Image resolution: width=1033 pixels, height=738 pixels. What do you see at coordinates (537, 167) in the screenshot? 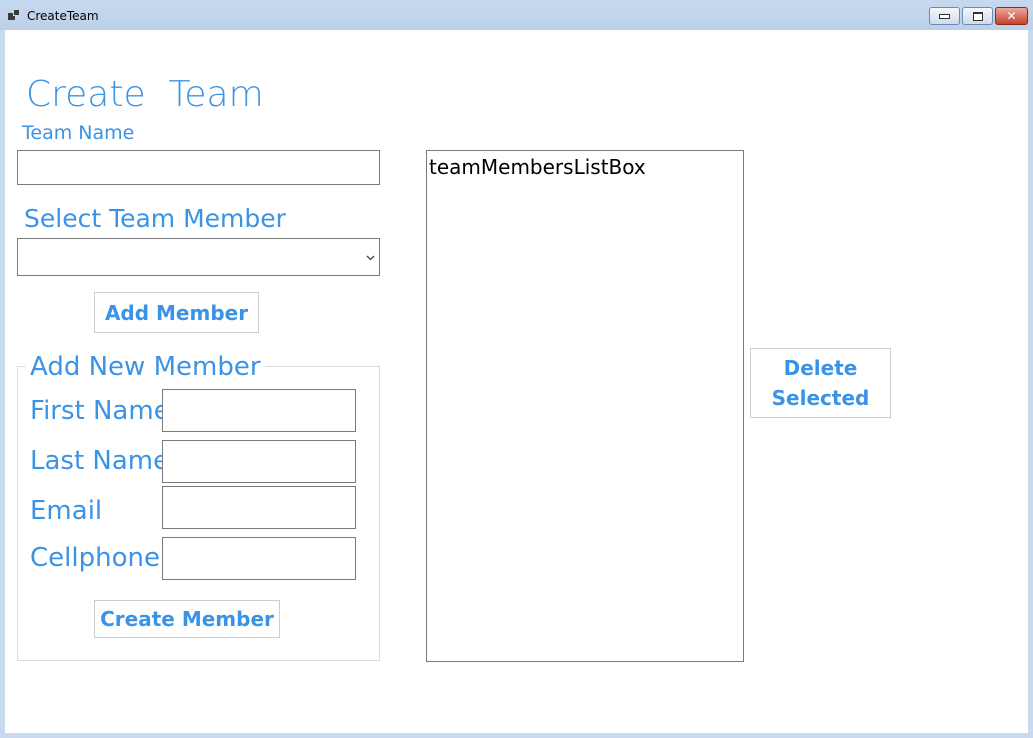
I see `list-item: teamMembersListBox` at bounding box center [537, 167].